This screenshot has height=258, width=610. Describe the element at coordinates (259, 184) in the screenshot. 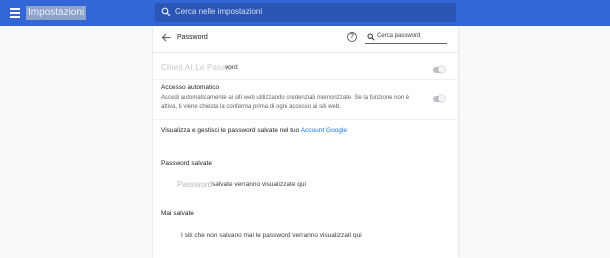

I see `saved-empty-text: salvate verranno visualizzate qui` at that location.